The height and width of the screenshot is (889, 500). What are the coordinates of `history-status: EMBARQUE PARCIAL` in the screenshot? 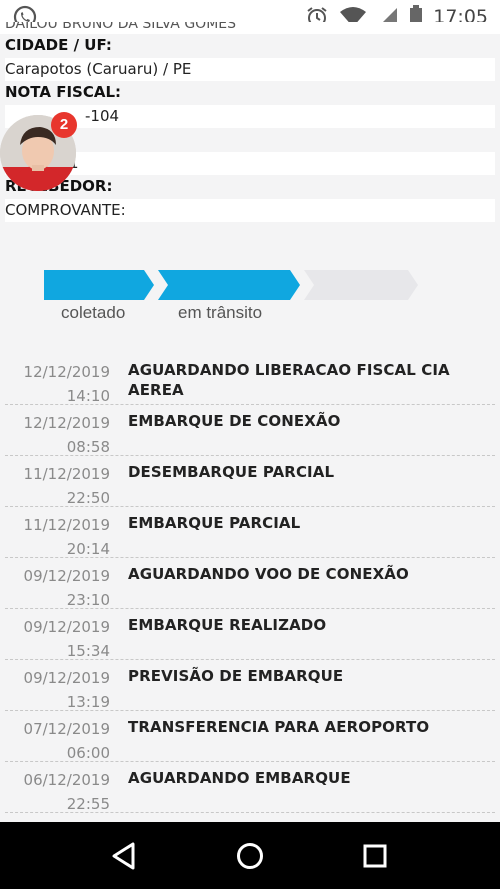 It's located at (214, 523).